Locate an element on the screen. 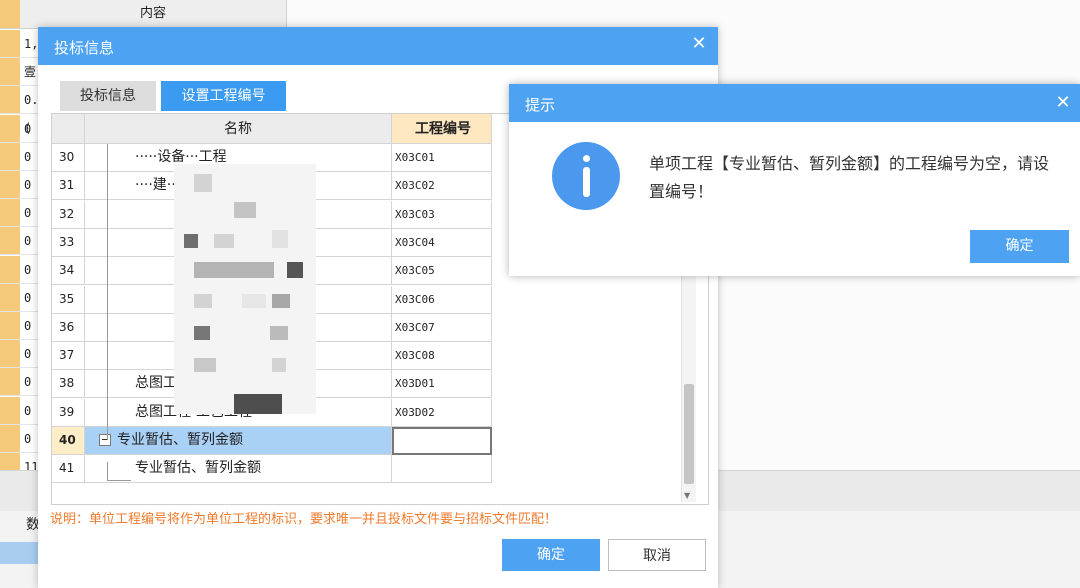 The image size is (1080, 588). note-text: 说明：单位工程编号将作为单位工程的标识，要求唯一并且投标文件要与招标文件匹配！ is located at coordinates (304, 519).